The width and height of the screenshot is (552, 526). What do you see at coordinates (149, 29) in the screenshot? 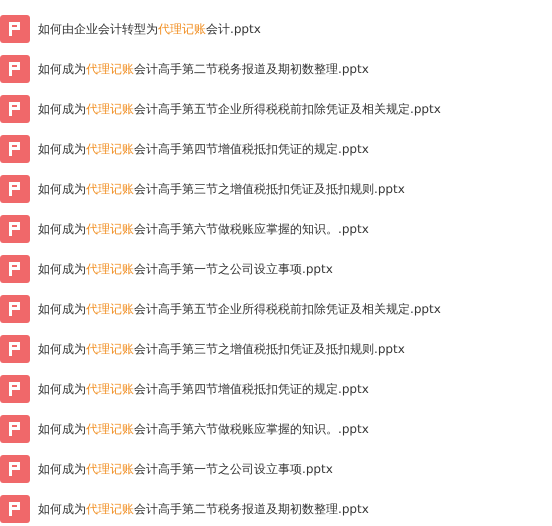
I see `file-name: 如何由企业会计转型为代理记账会计.pptx` at bounding box center [149, 29].